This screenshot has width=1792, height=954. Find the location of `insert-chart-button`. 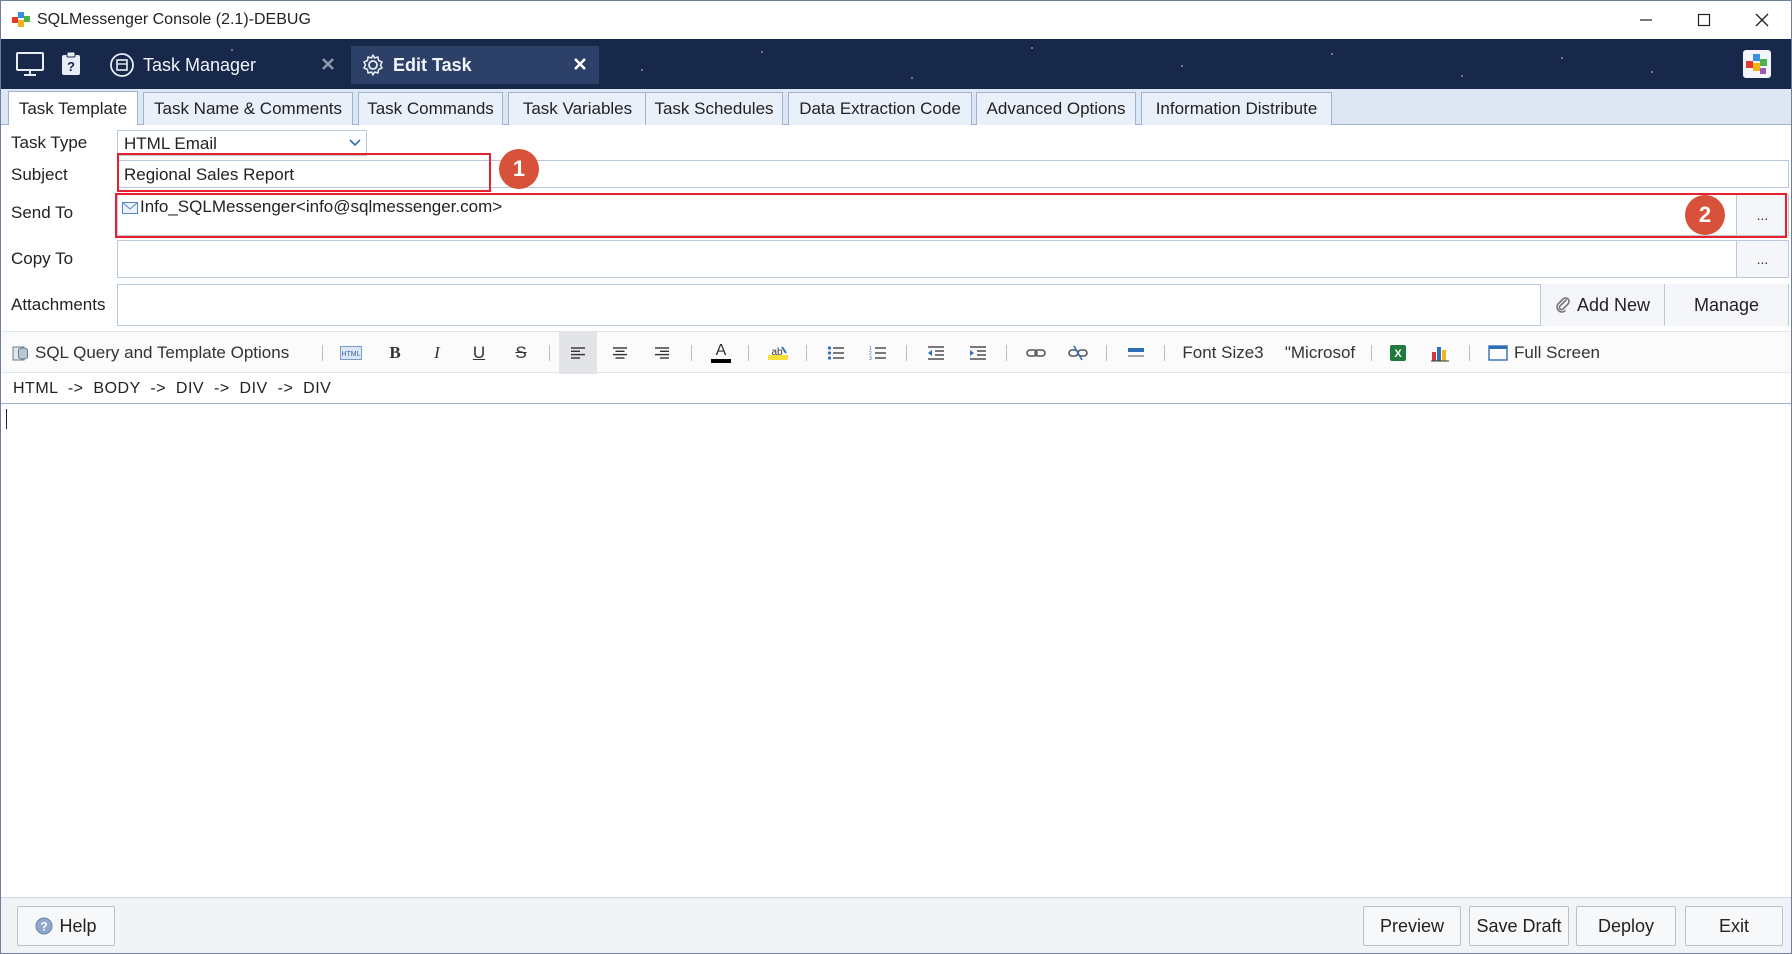

insert-chart-button is located at coordinates (1440, 353).